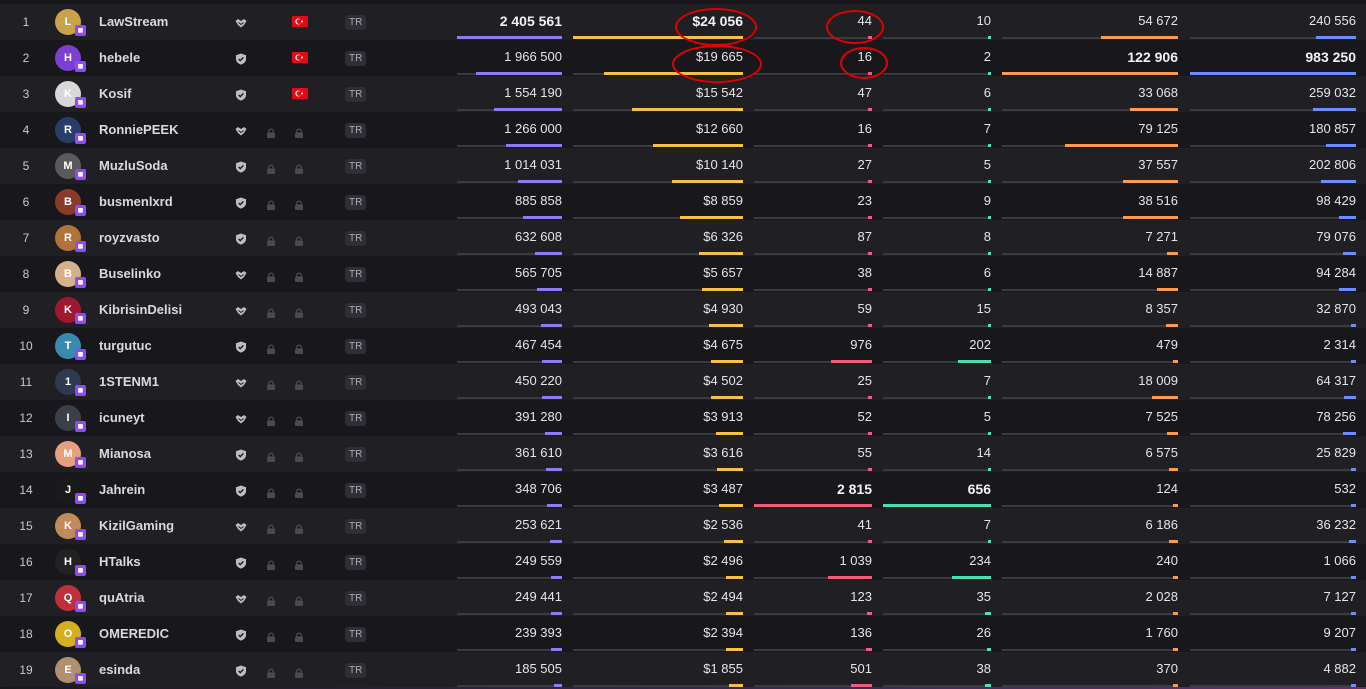  What do you see at coordinates (164, 22) in the screenshot?
I see `streamer-name: LawStream` at bounding box center [164, 22].